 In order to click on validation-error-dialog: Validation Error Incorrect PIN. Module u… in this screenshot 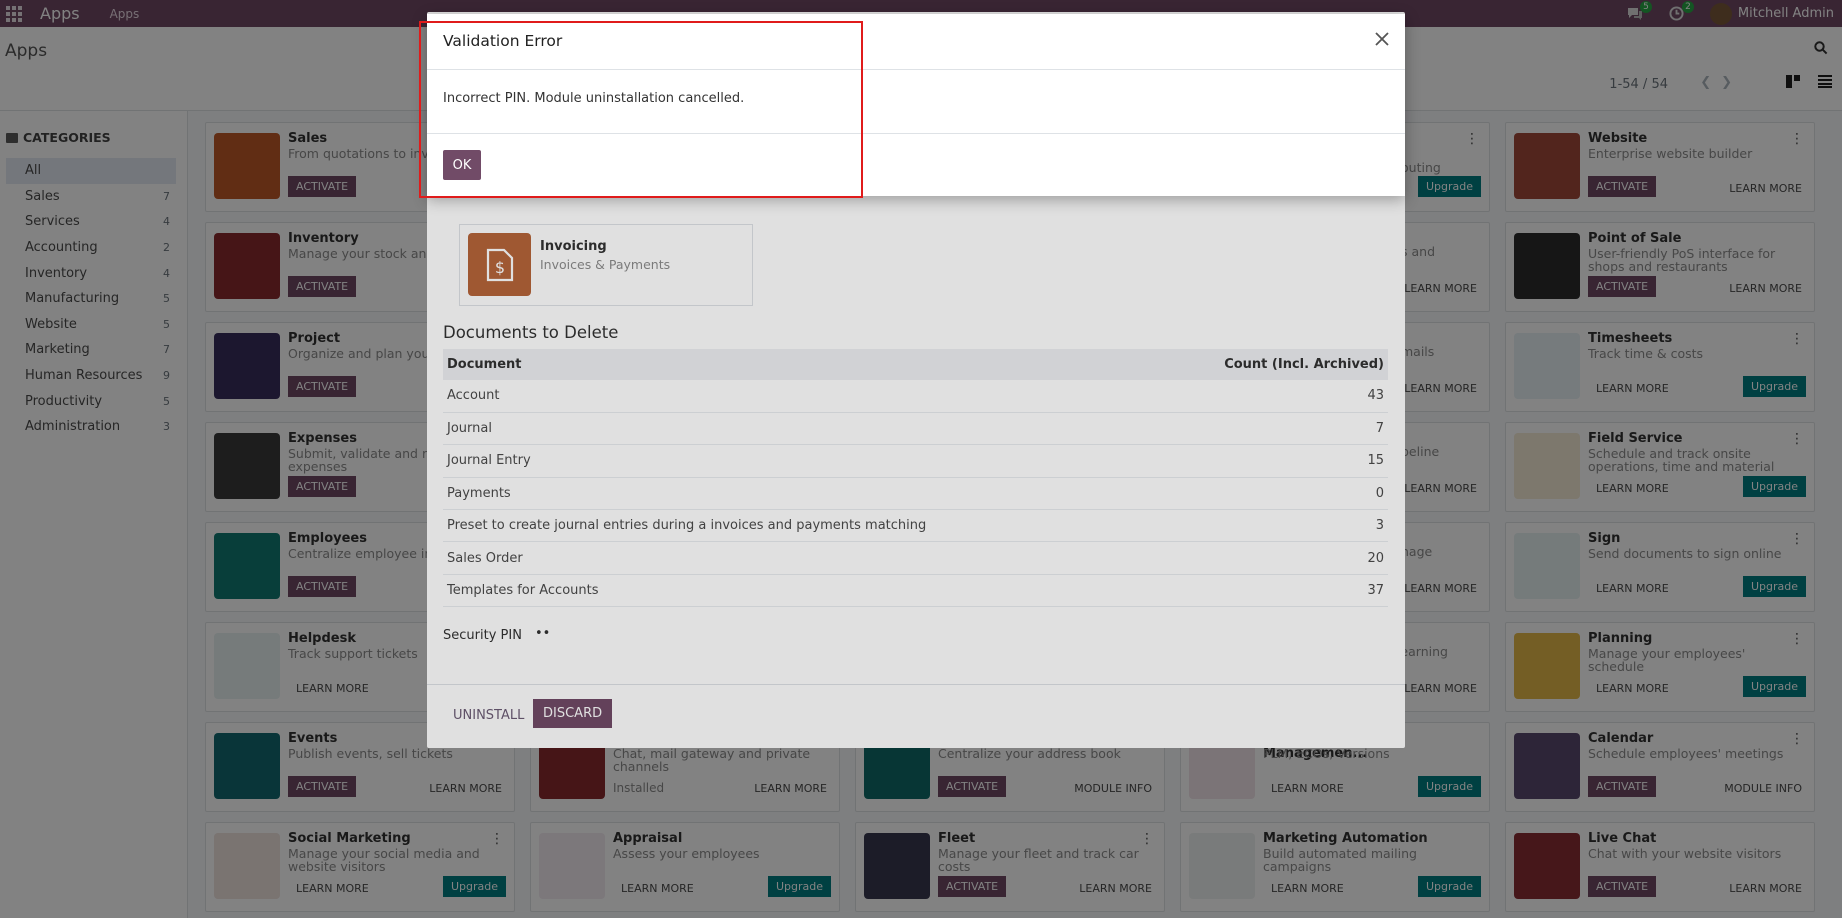, I will do `click(916, 105)`.